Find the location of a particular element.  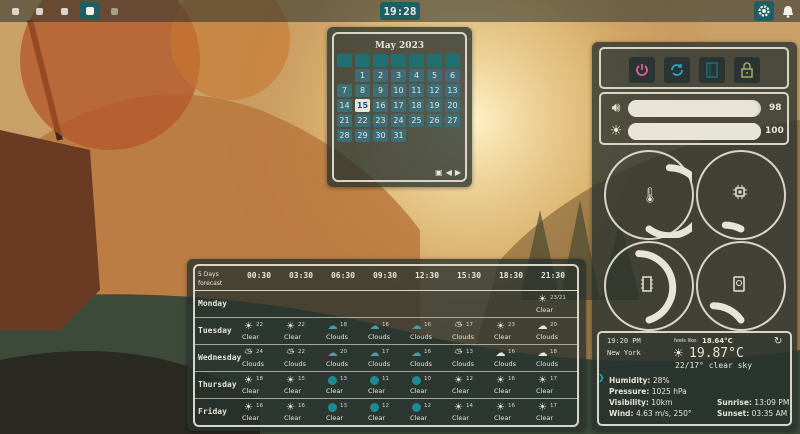

calendar-day: 25 is located at coordinates (416, 120).